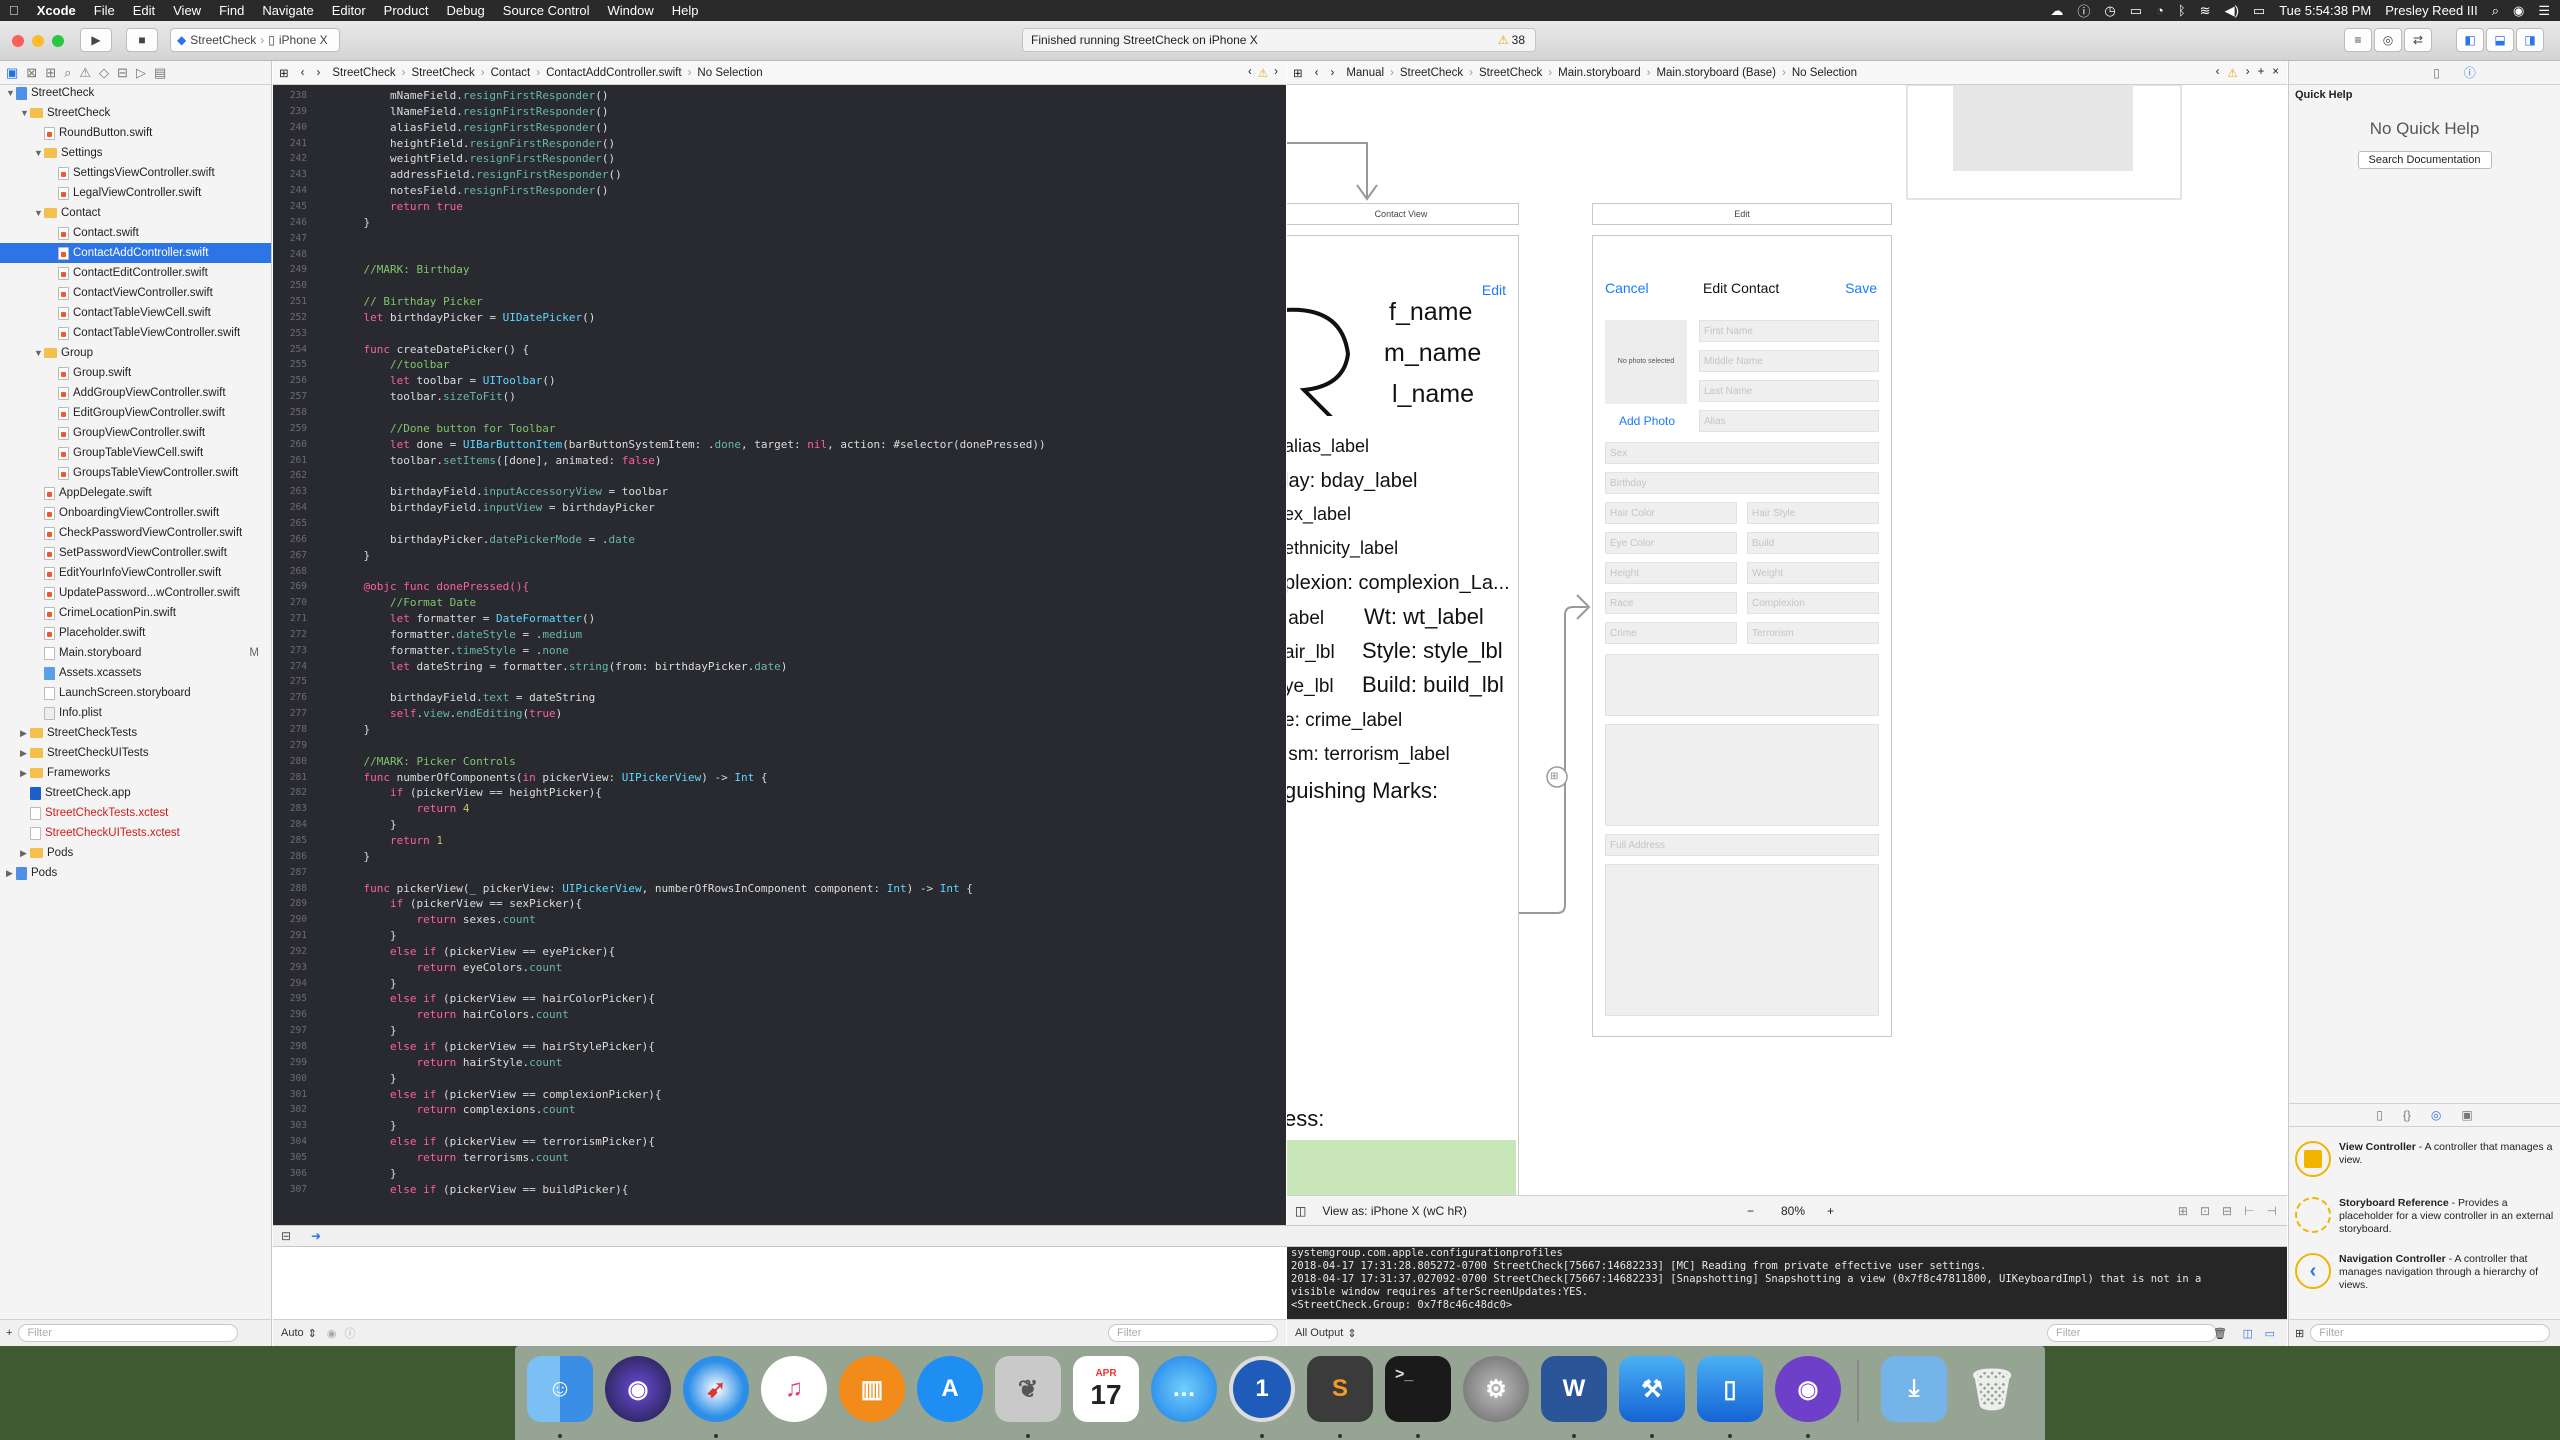  I want to click on marks-text-view, so click(1742, 685).